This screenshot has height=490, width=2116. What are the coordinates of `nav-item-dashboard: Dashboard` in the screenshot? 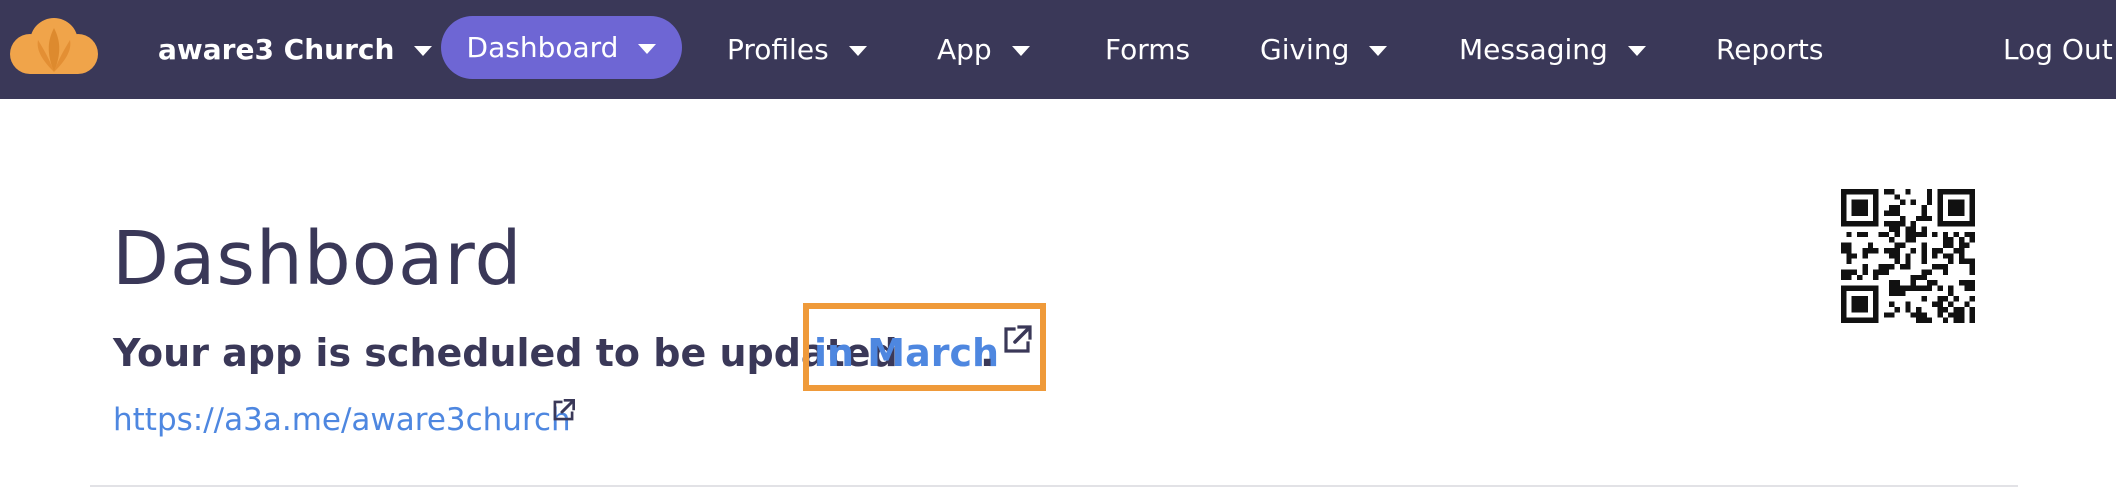 It's located at (561, 47).